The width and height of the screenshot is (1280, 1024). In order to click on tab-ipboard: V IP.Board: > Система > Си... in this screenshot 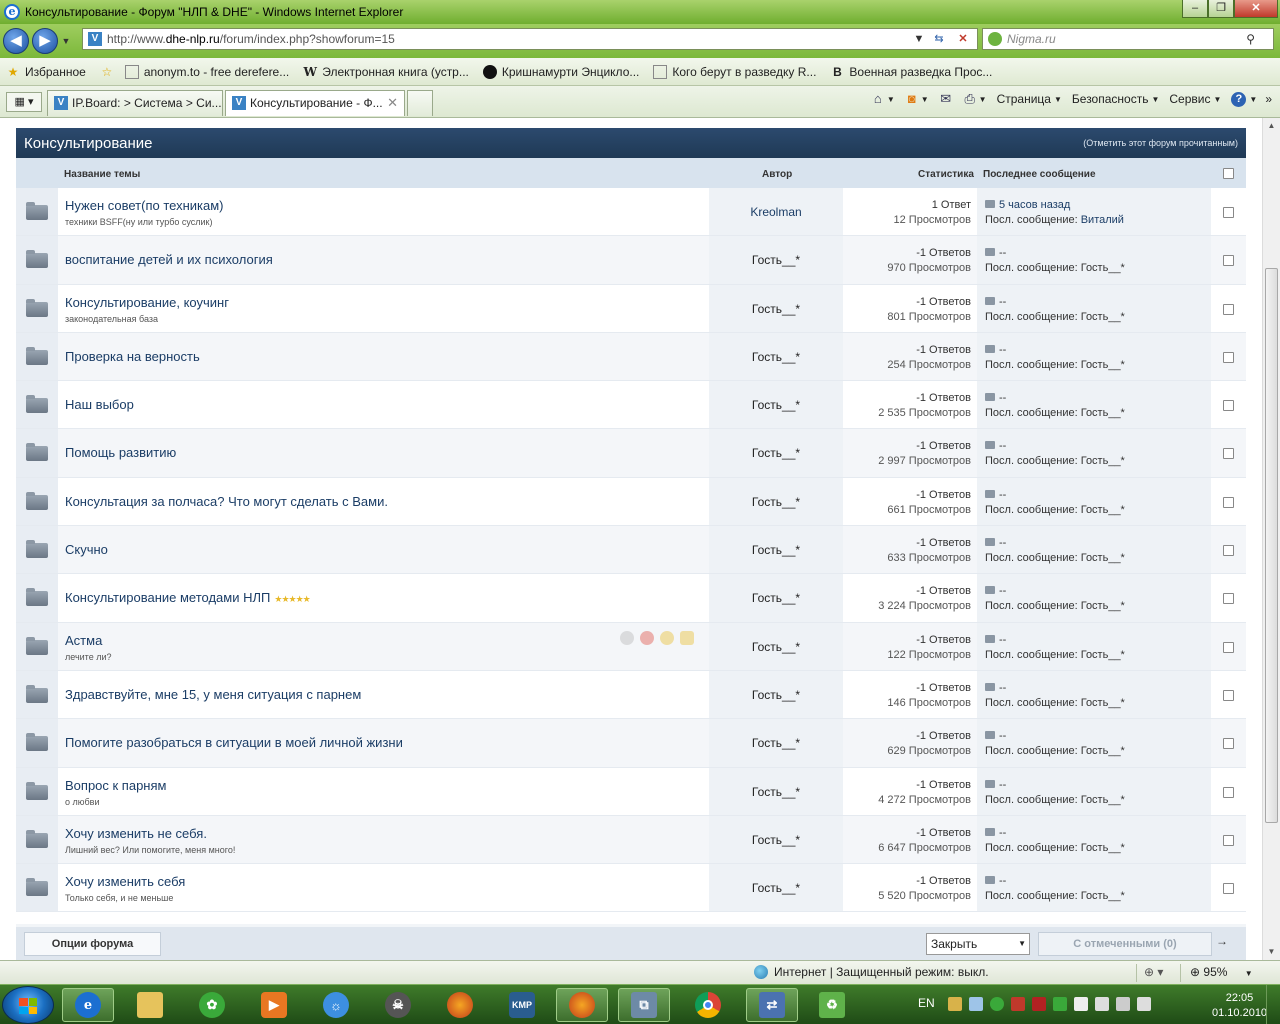, I will do `click(135, 103)`.